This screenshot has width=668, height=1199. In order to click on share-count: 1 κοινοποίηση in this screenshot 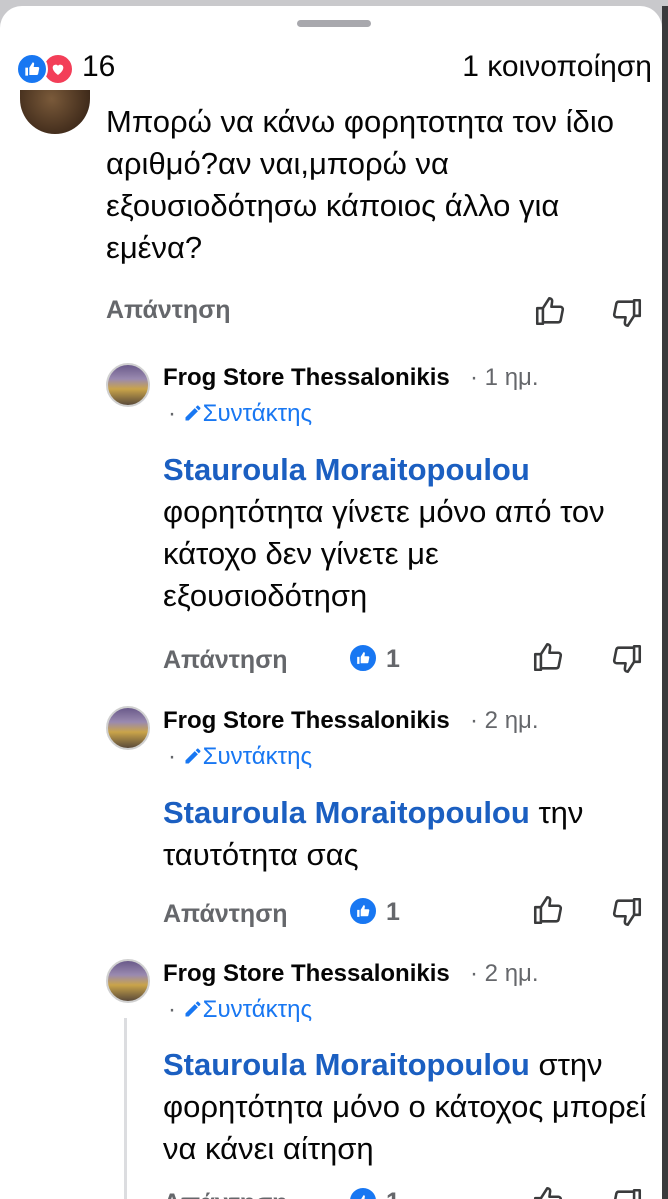, I will do `click(557, 67)`.